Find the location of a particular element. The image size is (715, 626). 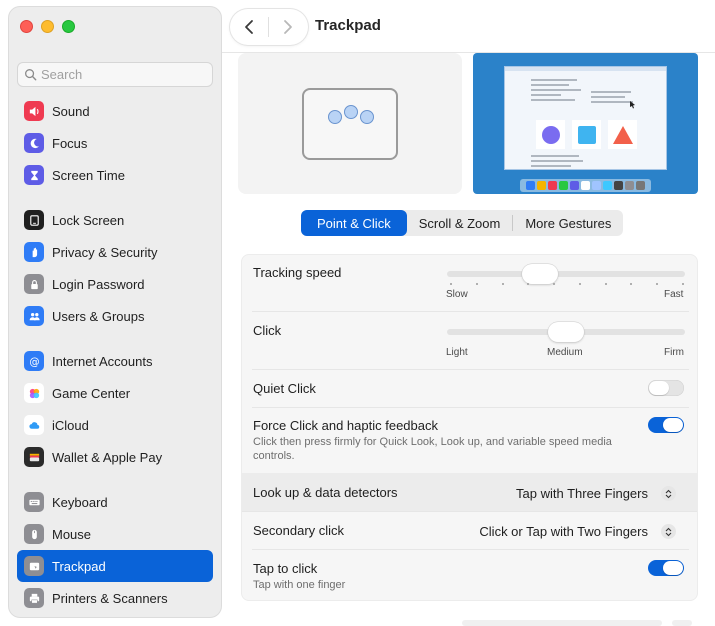

sidebar-item-label: Sound is located at coordinates (71, 111).